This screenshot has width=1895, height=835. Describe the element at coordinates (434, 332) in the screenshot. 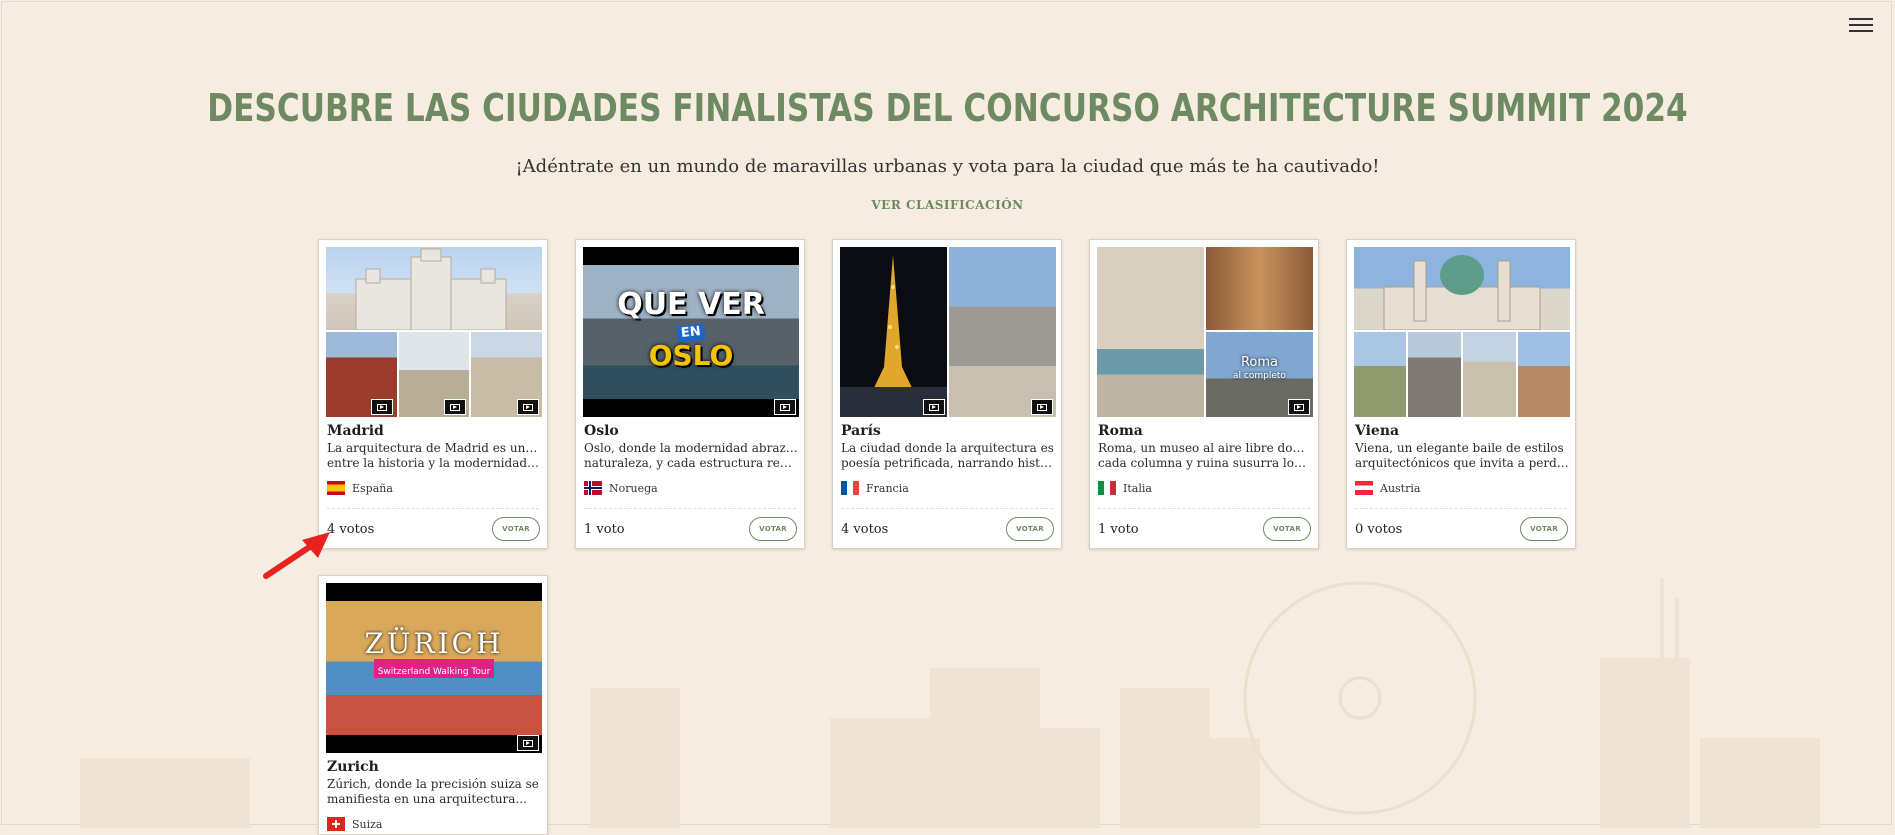

I see `city-thumbnail-madrid` at that location.